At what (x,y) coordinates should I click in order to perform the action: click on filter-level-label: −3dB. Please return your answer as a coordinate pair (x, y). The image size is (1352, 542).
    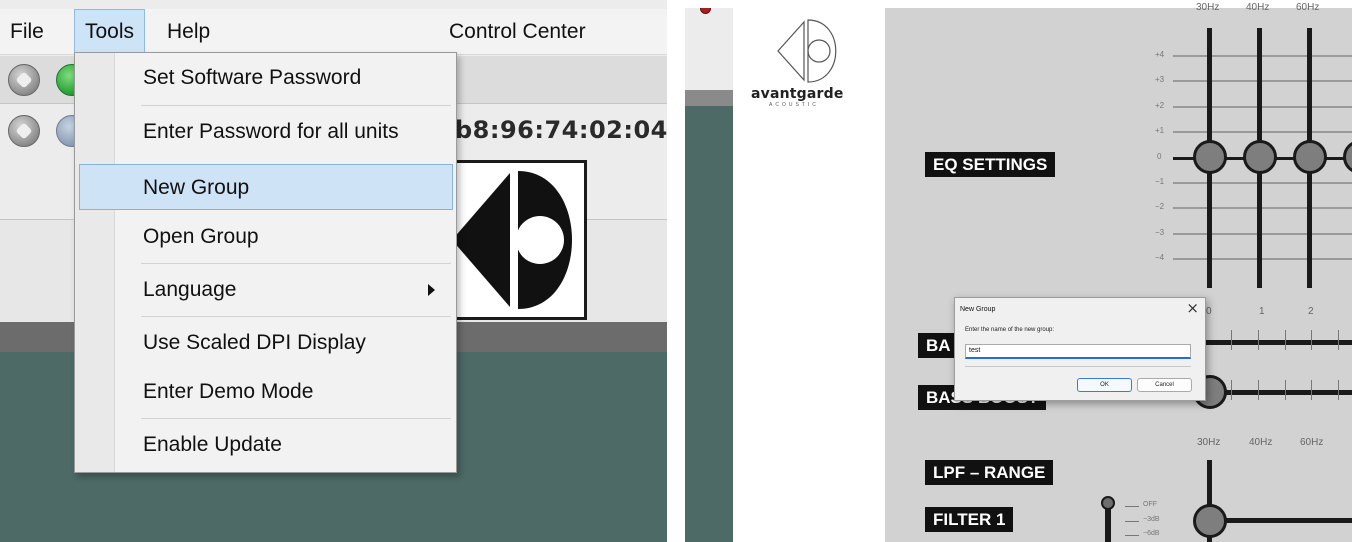
    Looking at the image, I should click on (1151, 519).